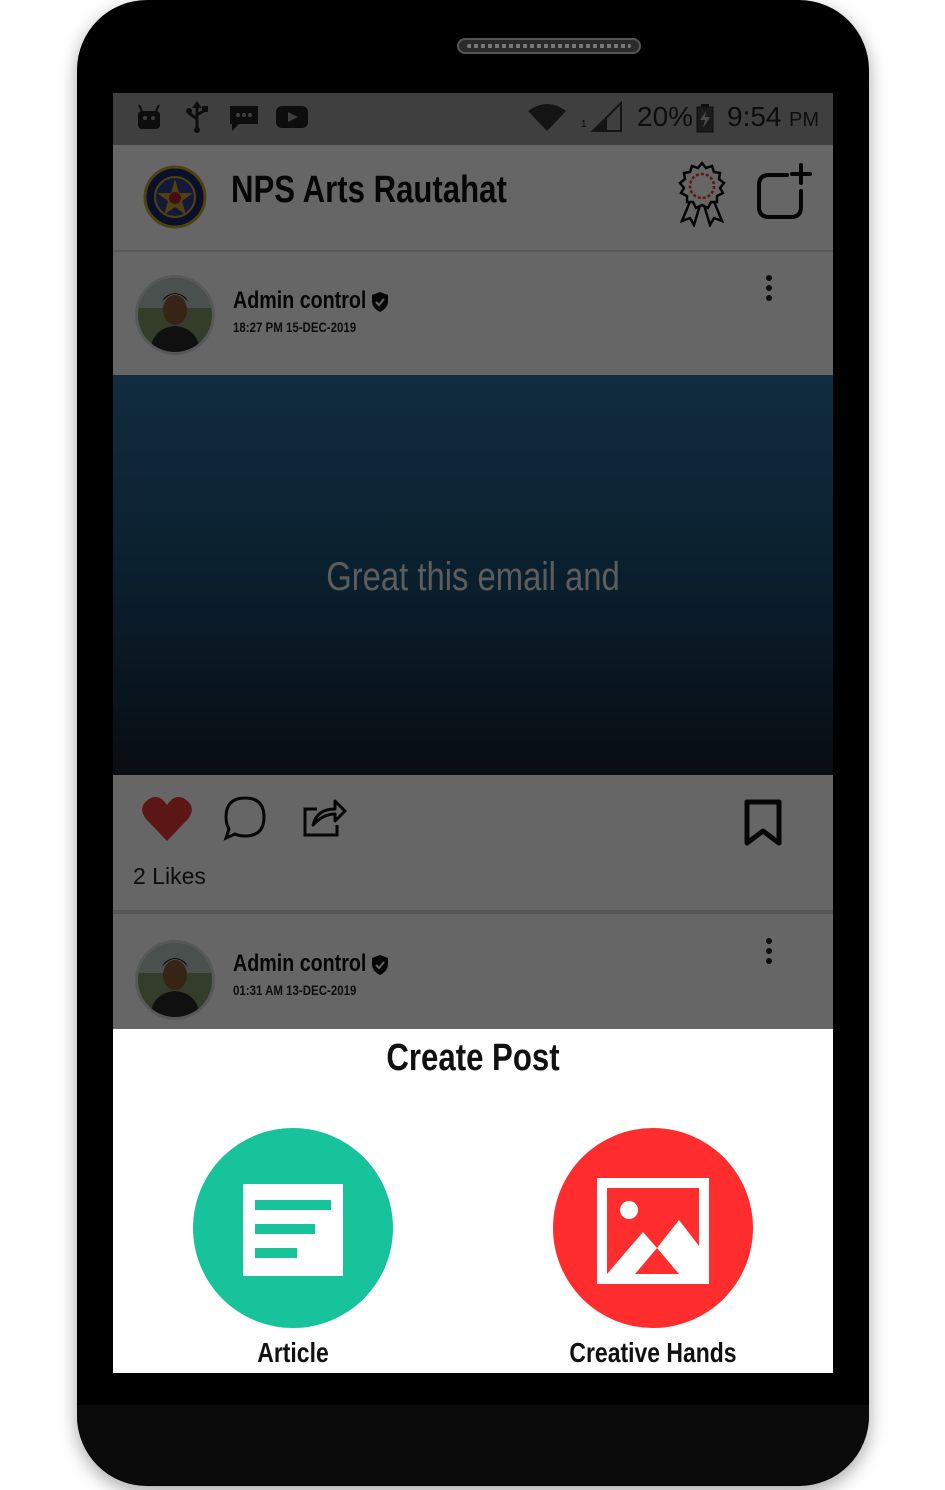  What do you see at coordinates (175, 197) in the screenshot?
I see `app-logo-emblem-icon` at bounding box center [175, 197].